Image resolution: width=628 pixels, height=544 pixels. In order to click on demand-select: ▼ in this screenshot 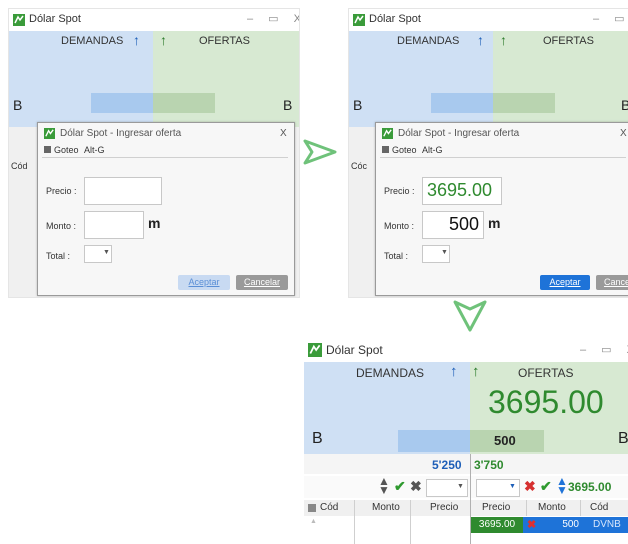, I will do `click(447, 488)`.